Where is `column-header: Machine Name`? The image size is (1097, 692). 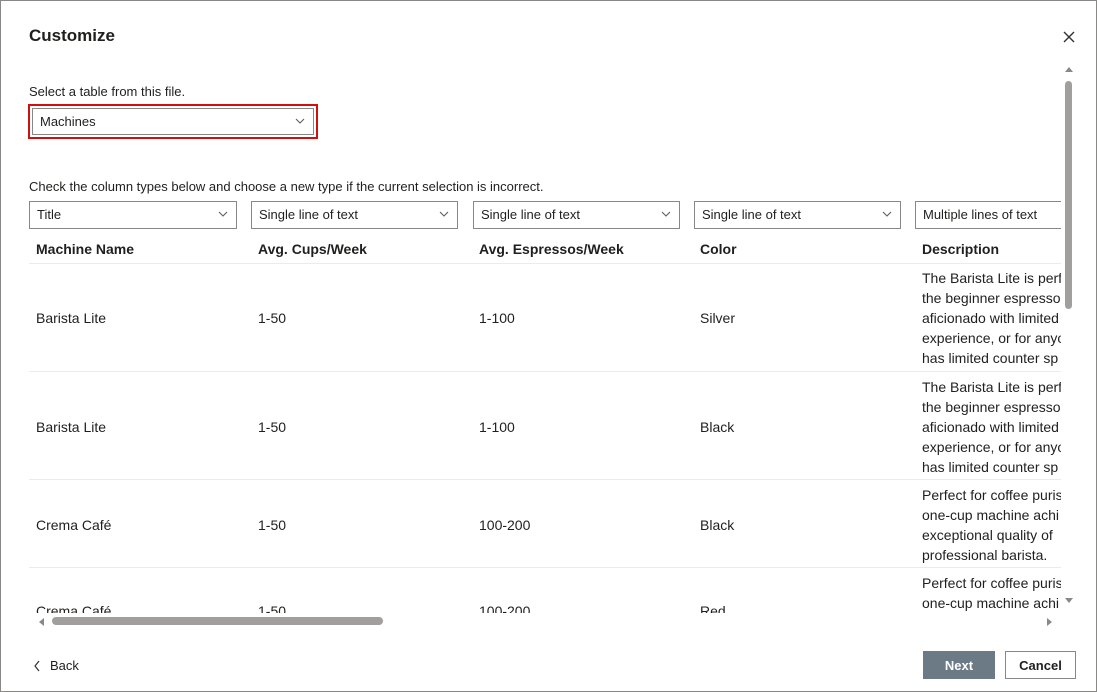 column-header: Machine Name is located at coordinates (85, 249).